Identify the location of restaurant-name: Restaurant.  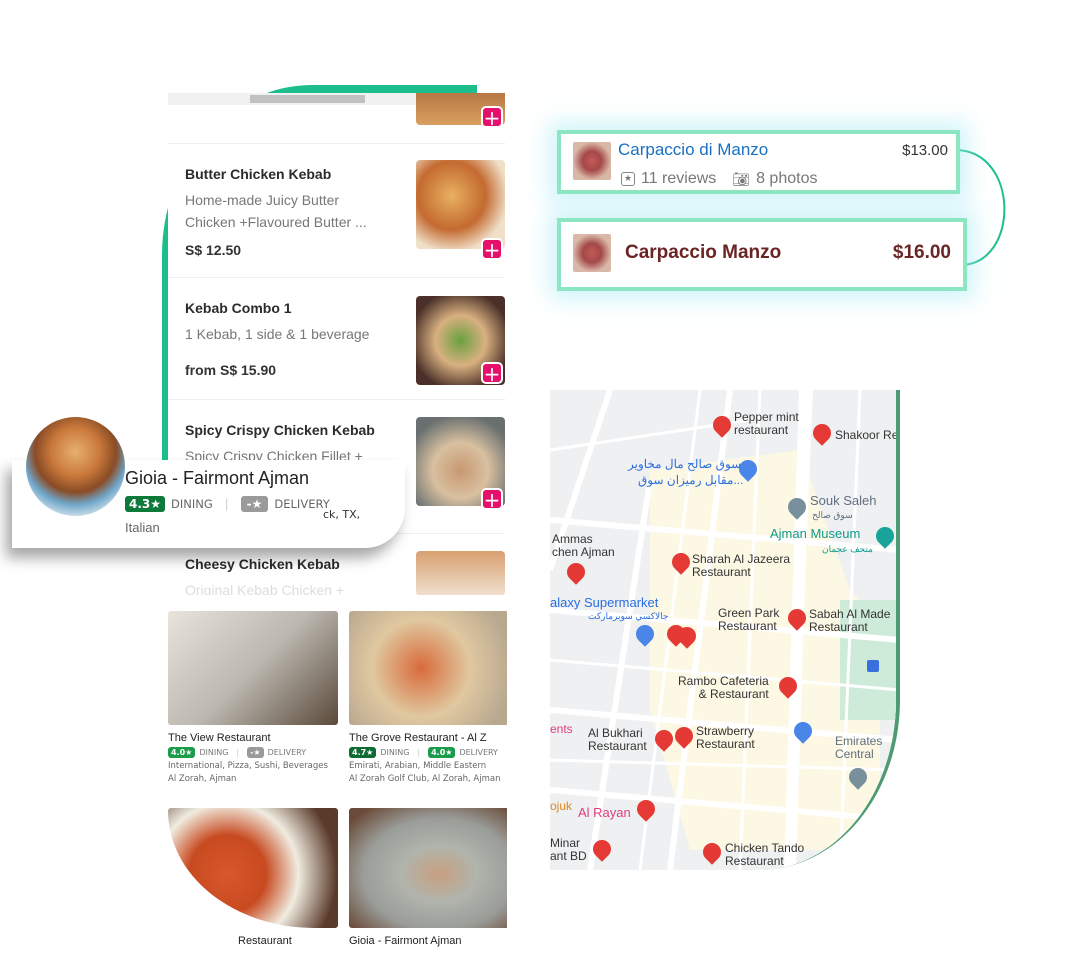
(265, 941).